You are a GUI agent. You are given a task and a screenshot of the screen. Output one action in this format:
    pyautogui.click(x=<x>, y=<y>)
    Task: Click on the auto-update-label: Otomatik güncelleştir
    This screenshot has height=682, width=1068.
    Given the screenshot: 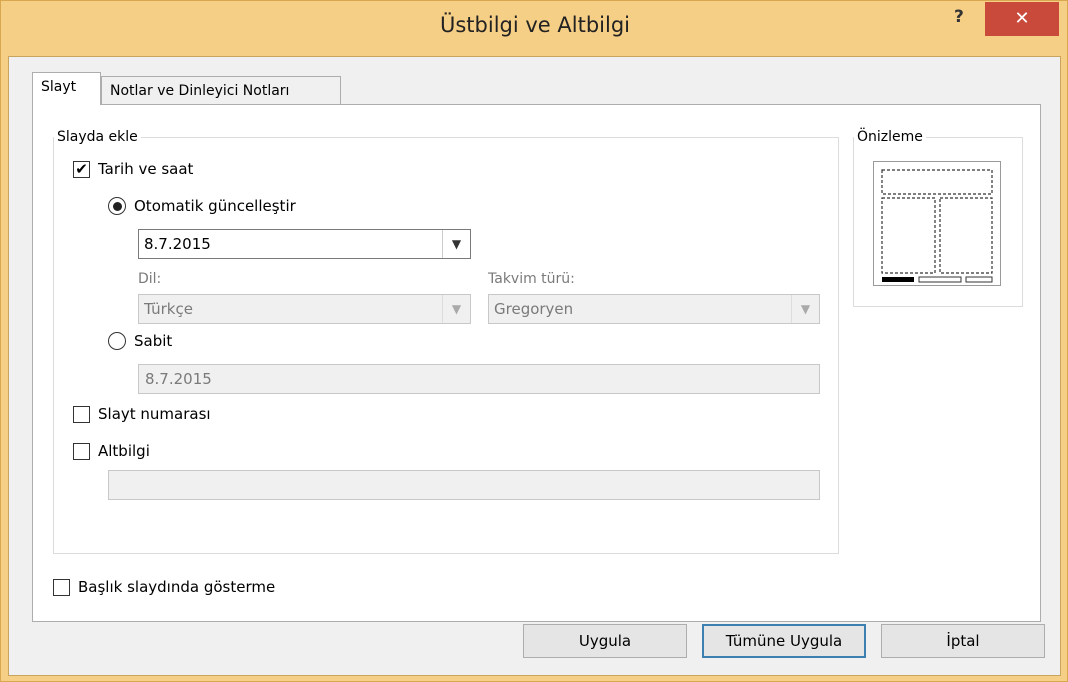 What is the action you would take?
    pyautogui.click(x=215, y=206)
    